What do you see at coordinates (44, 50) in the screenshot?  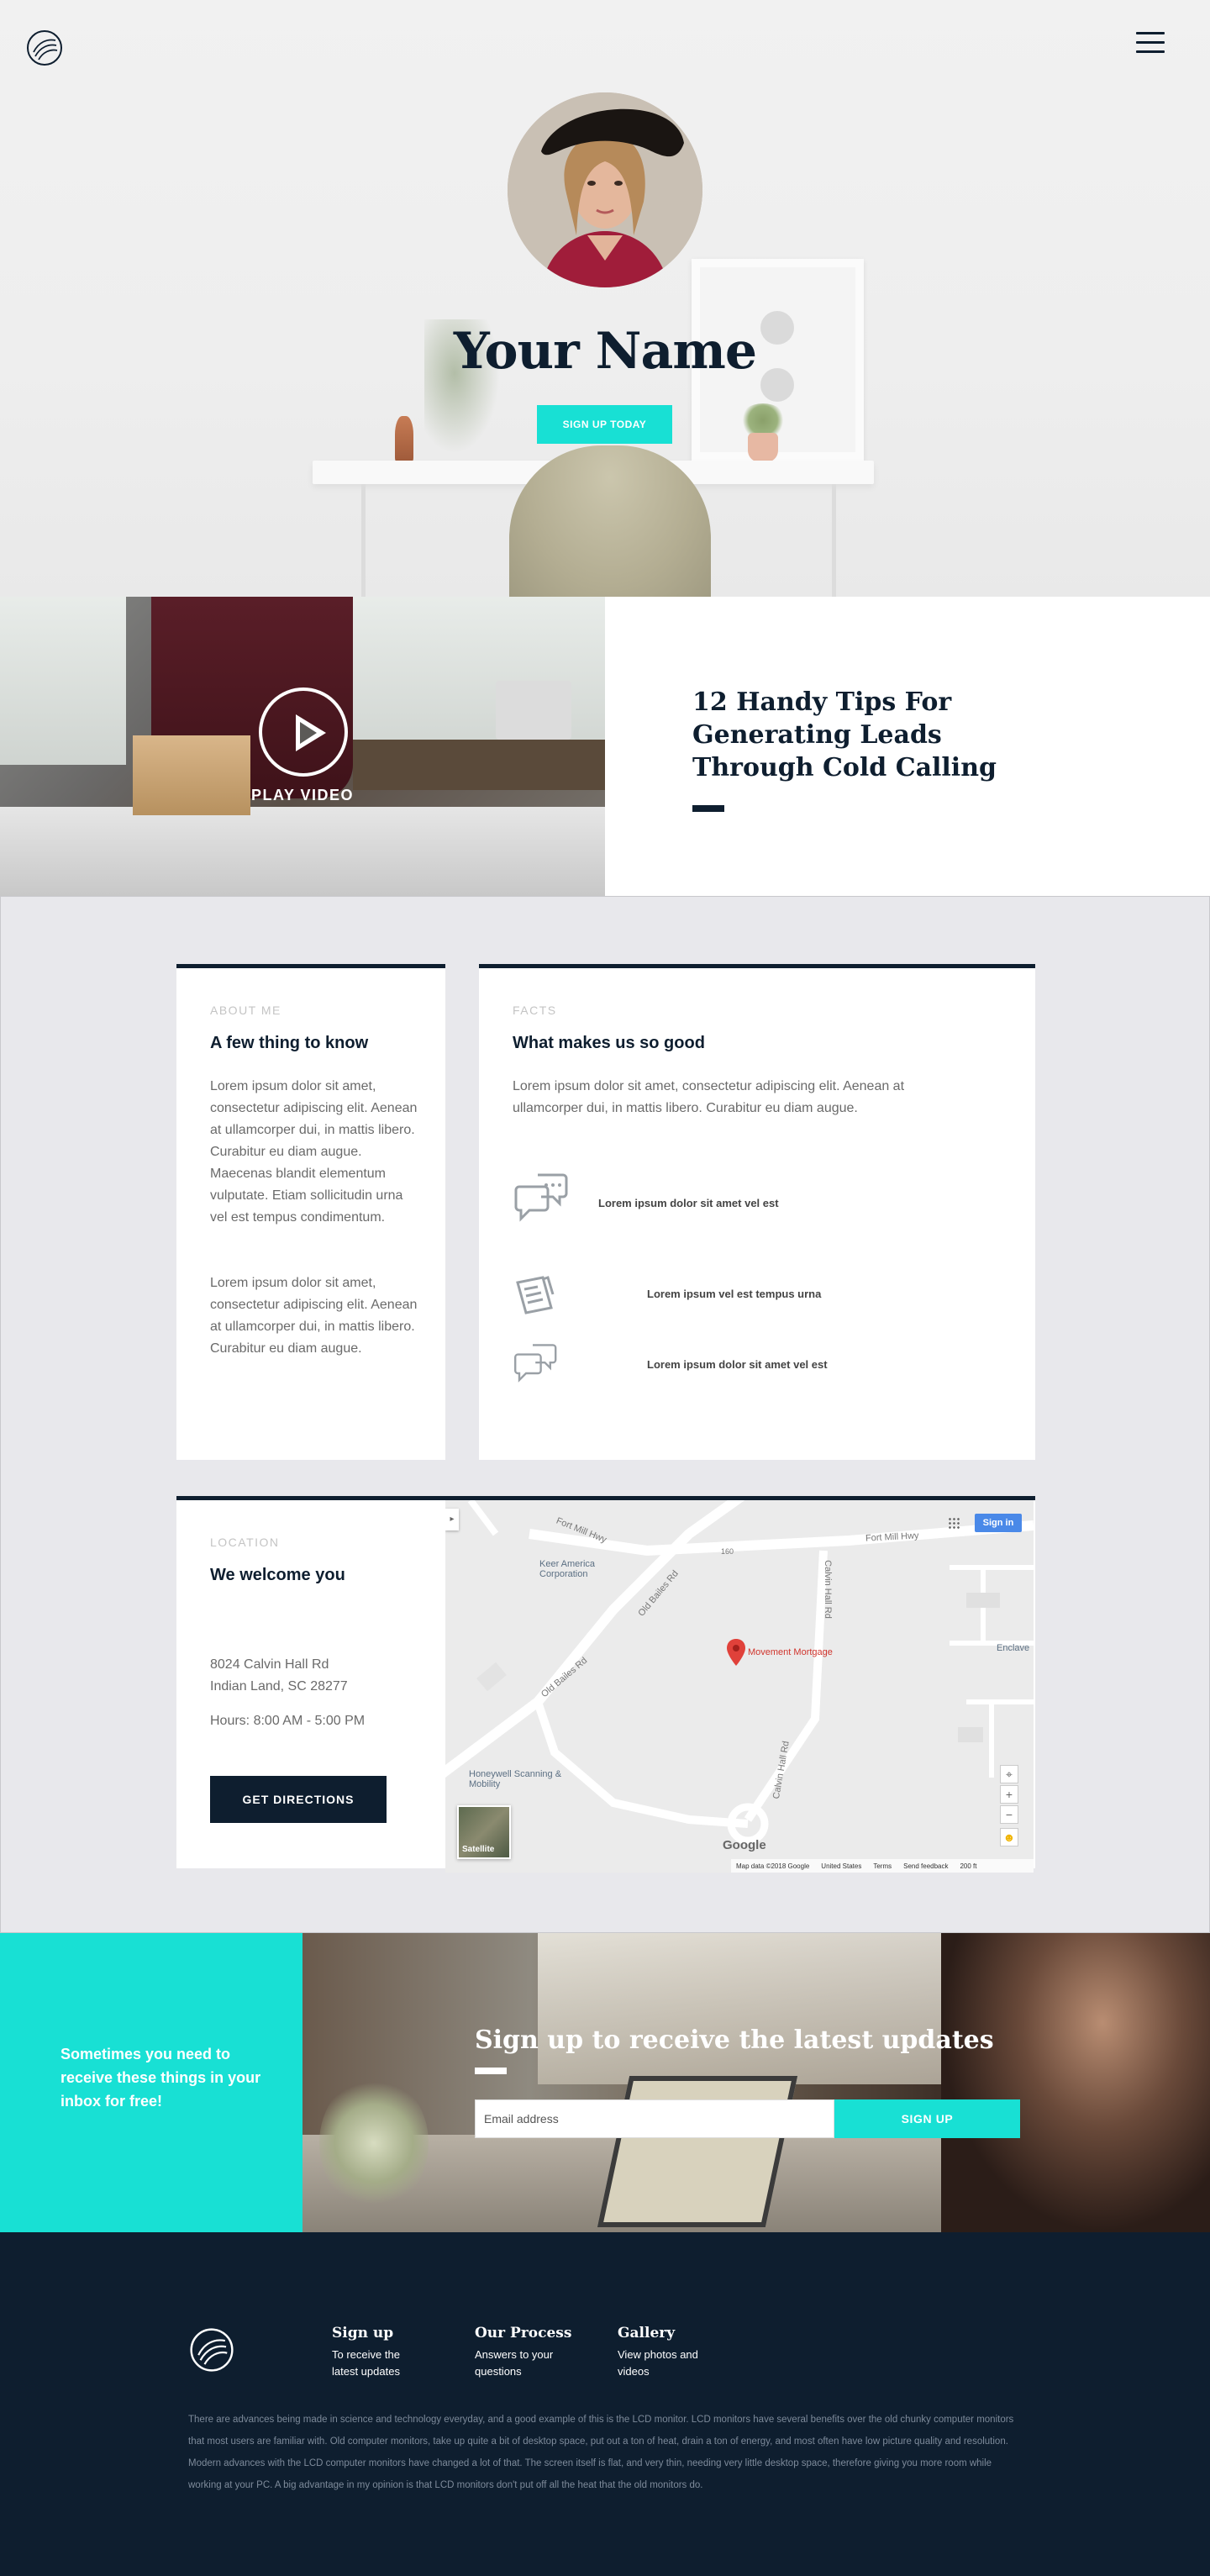 I see `logo-icon` at bounding box center [44, 50].